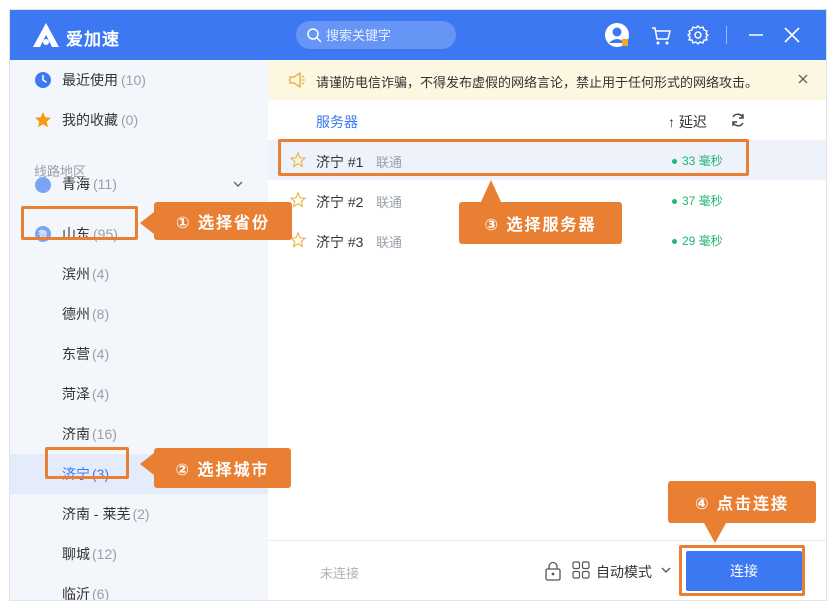 The height and width of the screenshot is (610, 835). What do you see at coordinates (314, 35) in the screenshot?
I see `search-icon` at bounding box center [314, 35].